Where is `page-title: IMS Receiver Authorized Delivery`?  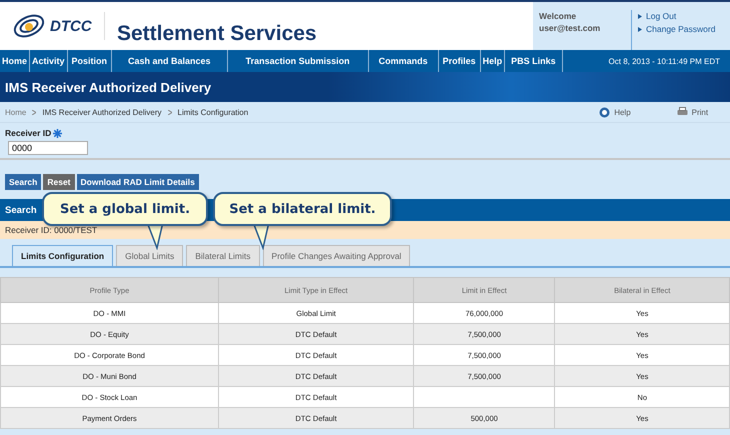 page-title: IMS Receiver Authorized Delivery is located at coordinates (108, 87).